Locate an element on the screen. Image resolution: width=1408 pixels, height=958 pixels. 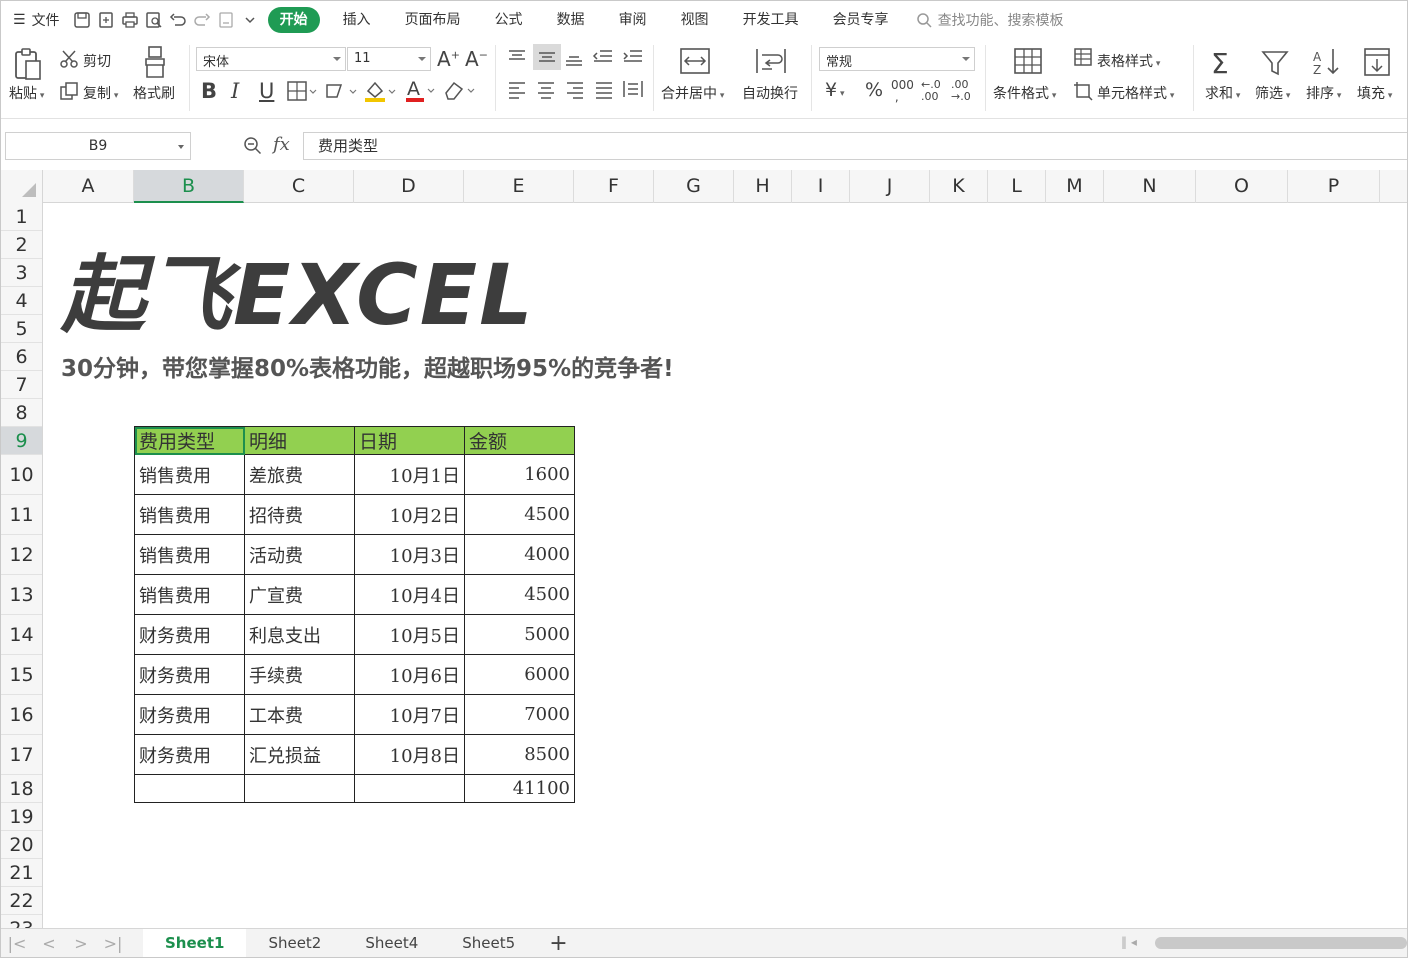
tab-review: 审阅 is located at coordinates (633, 20).